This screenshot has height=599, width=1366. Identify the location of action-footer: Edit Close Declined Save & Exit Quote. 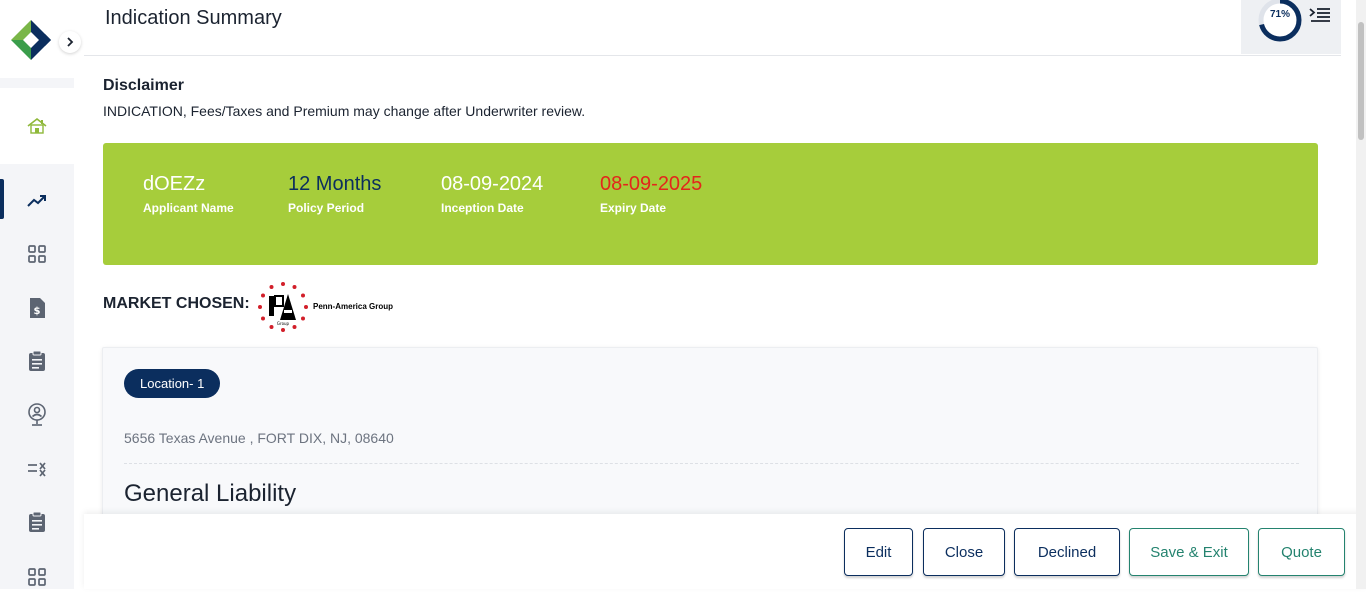
(725, 551).